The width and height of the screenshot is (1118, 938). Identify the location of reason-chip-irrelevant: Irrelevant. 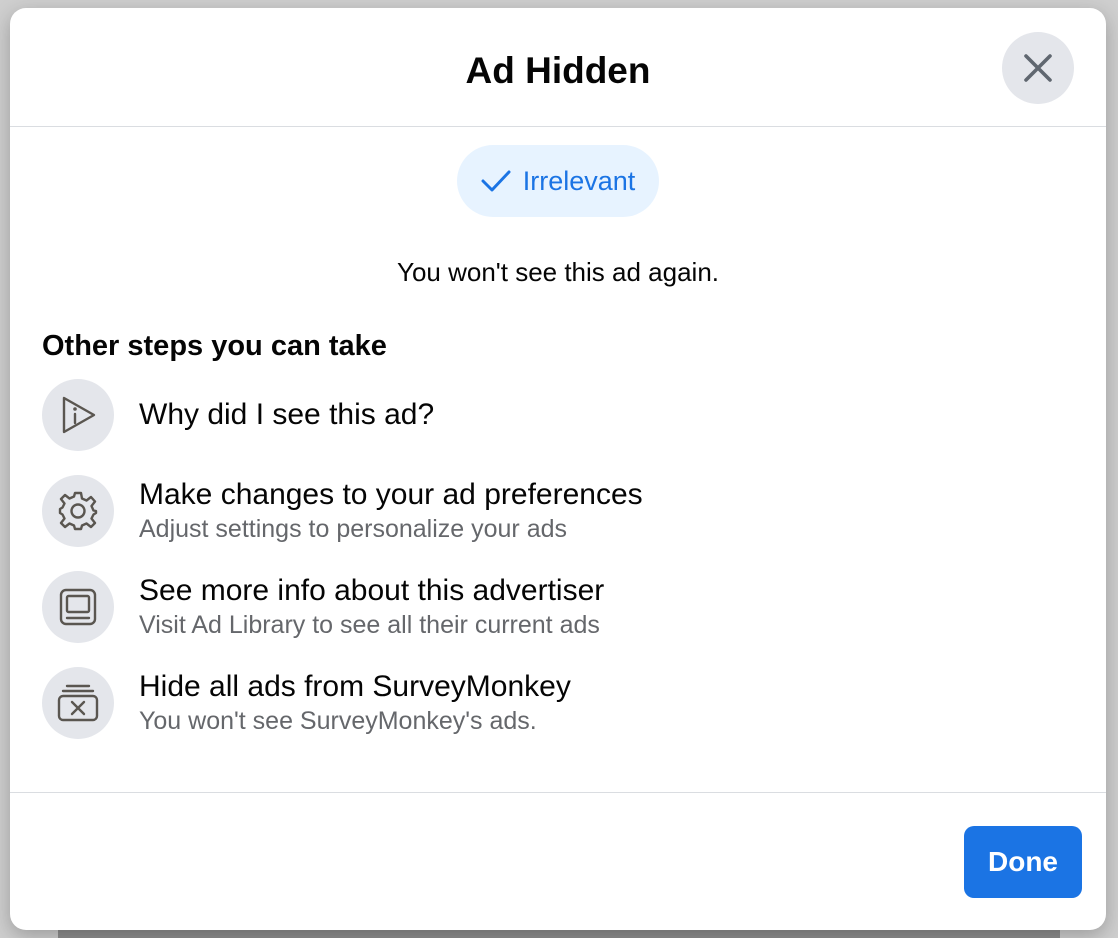
(558, 181).